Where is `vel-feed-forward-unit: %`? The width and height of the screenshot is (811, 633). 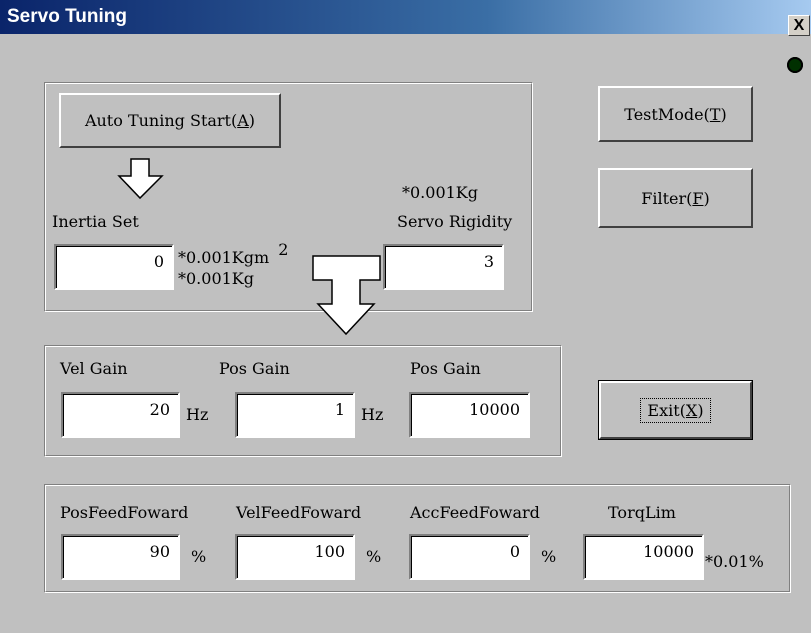 vel-feed-forward-unit: % is located at coordinates (374, 556).